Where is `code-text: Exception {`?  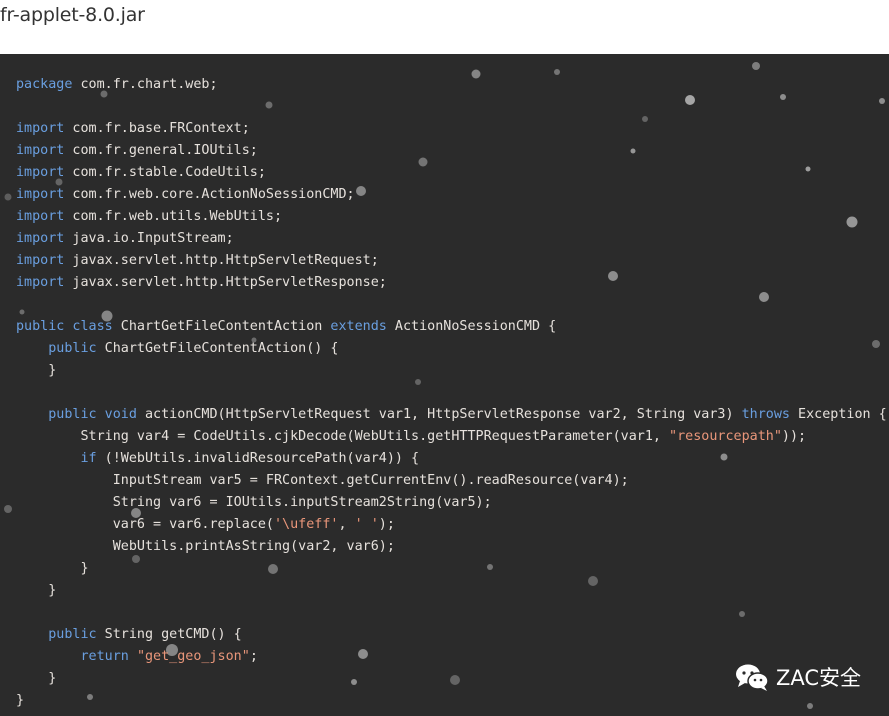
code-text: Exception { is located at coordinates (838, 414).